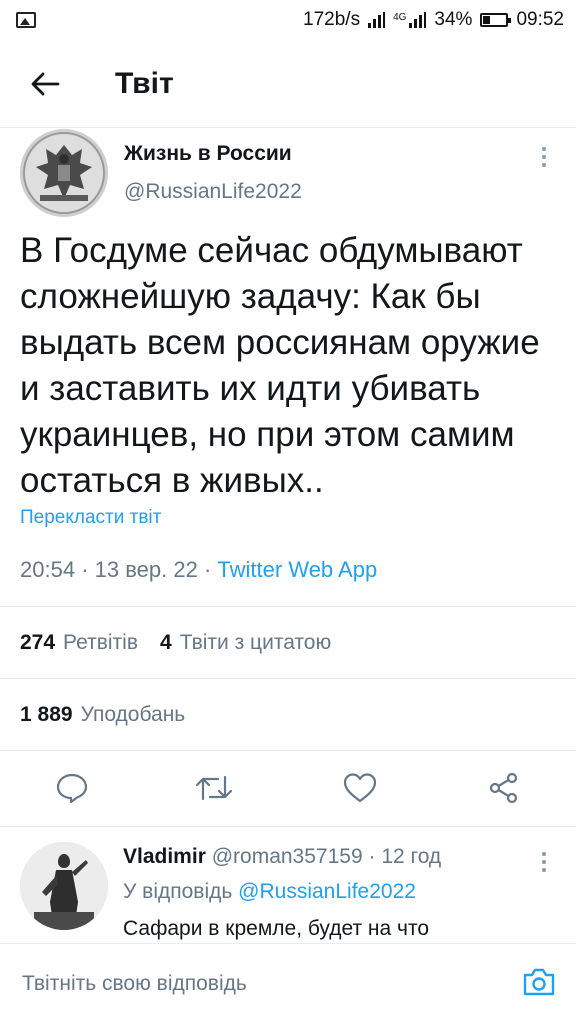 The image size is (576, 1025). Describe the element at coordinates (134, 984) in the screenshot. I see `reply-input: Твітніть свою відповідь` at that location.